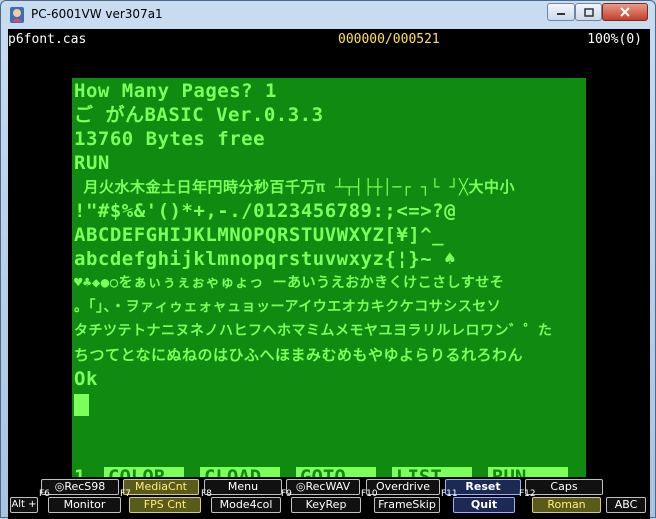 Image resolution: width=656 pixels, height=519 pixels. Describe the element at coordinates (265, 211) in the screenshot. I see `screen-line: !"#$%&'()*+,-./0123456789:;<=>?@` at that location.